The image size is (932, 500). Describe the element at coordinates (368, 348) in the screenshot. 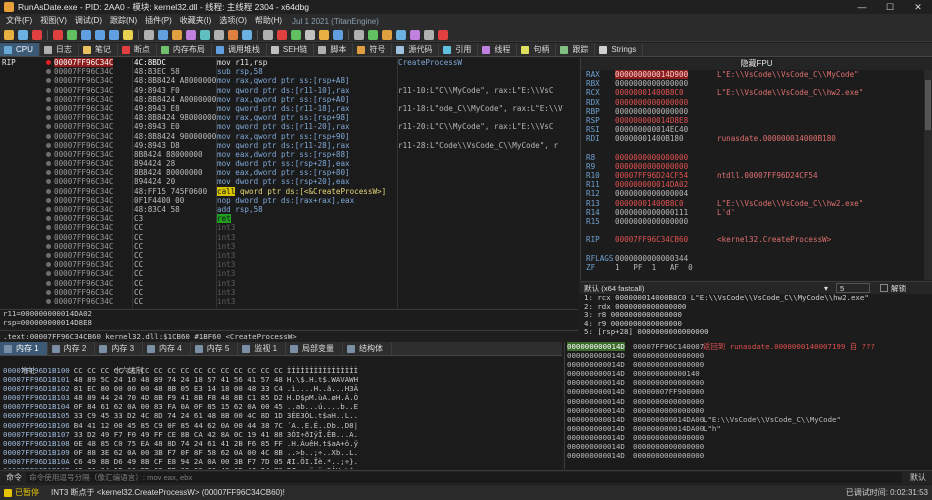

I see `dump-tab: 结构体` at that location.